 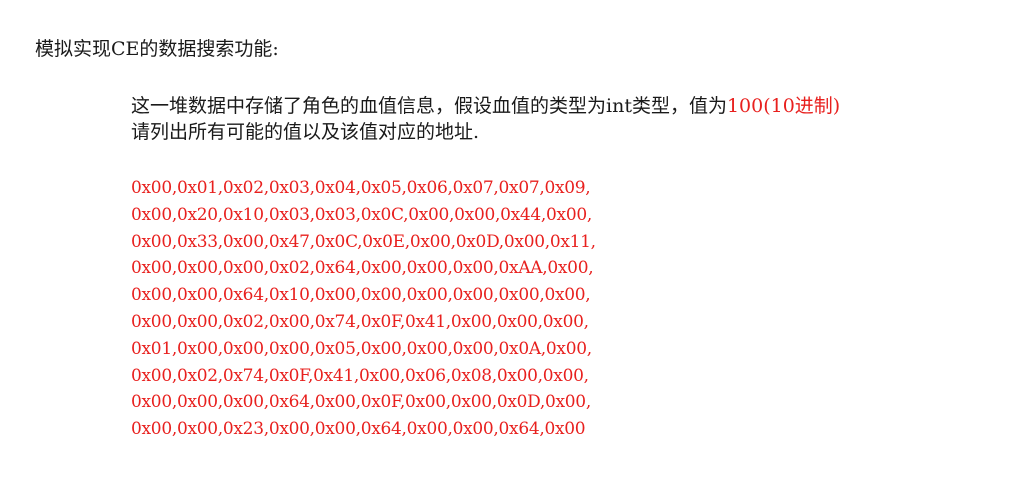 What do you see at coordinates (305, 132) in the screenshot?
I see `description-line-2: 请列出所有可能的值以及该值对应的地址.` at bounding box center [305, 132].